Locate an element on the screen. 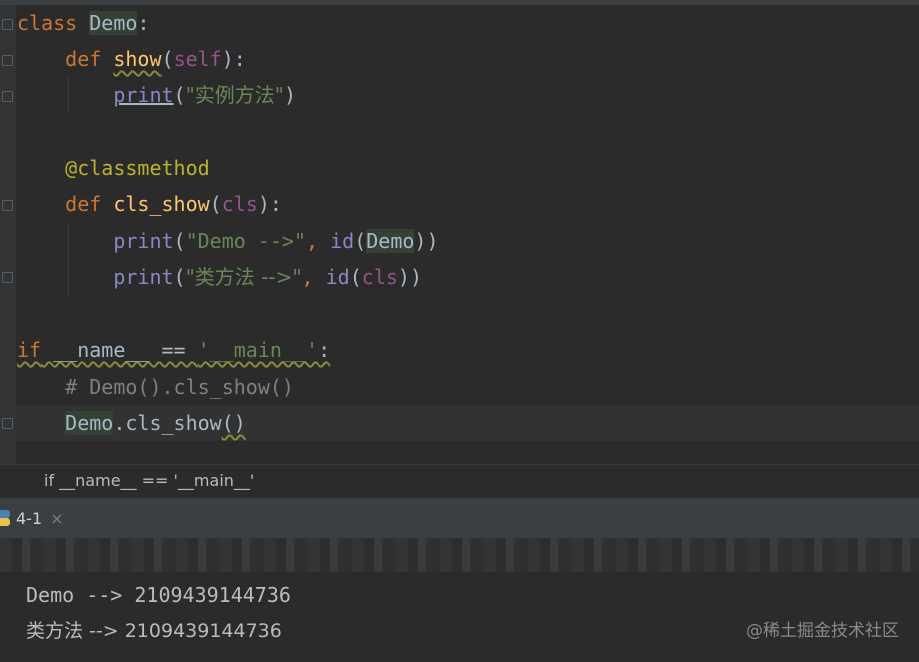  comment: # Demo().cls_show() is located at coordinates (179, 387).